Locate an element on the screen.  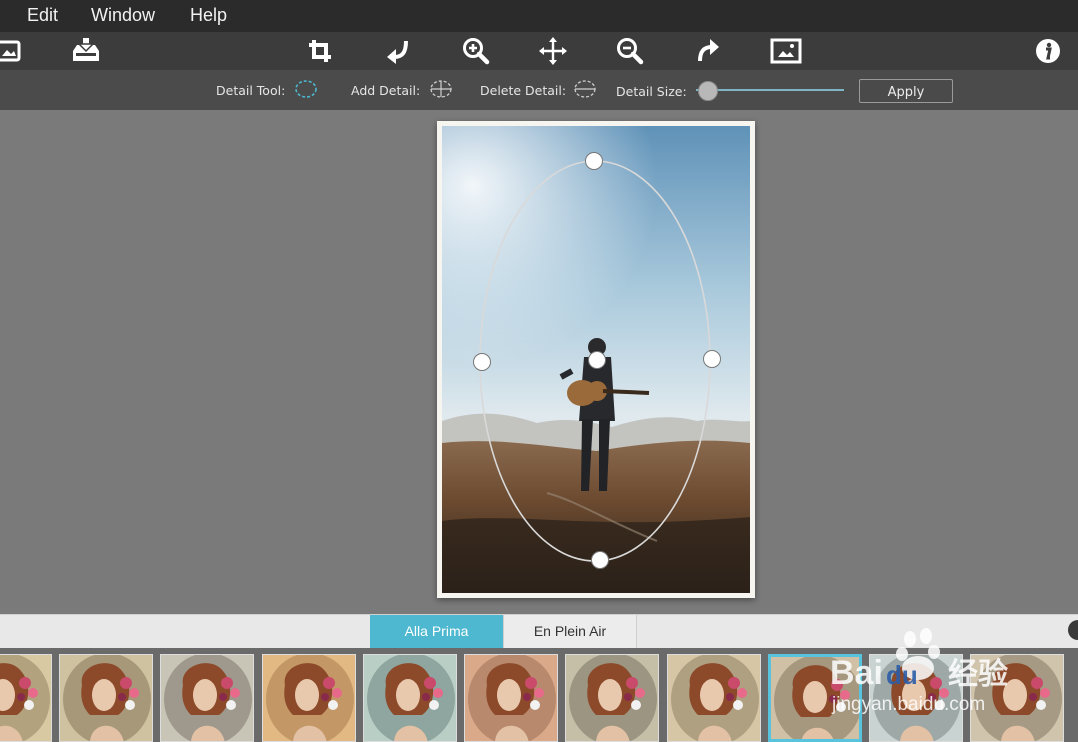
preset-tab-bar: Alla Prima En Plein Air is located at coordinates (539, 631).